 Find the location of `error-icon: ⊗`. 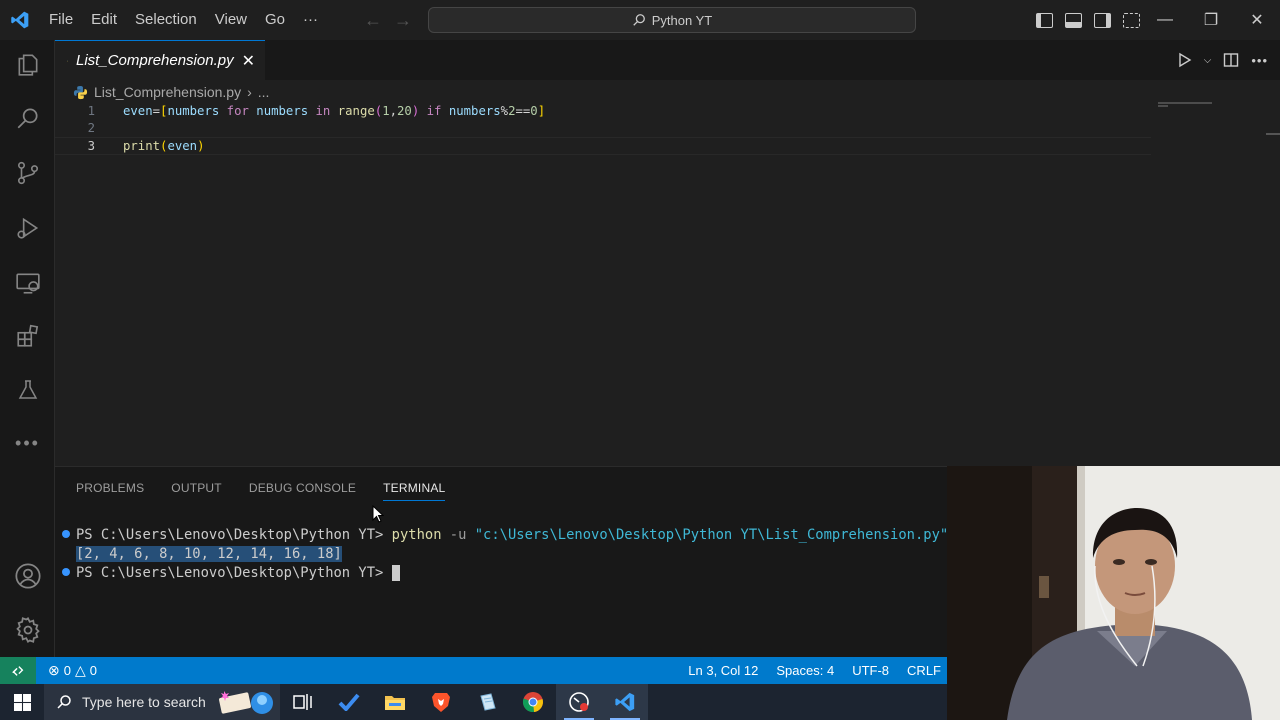

error-icon: ⊗ is located at coordinates (54, 670).